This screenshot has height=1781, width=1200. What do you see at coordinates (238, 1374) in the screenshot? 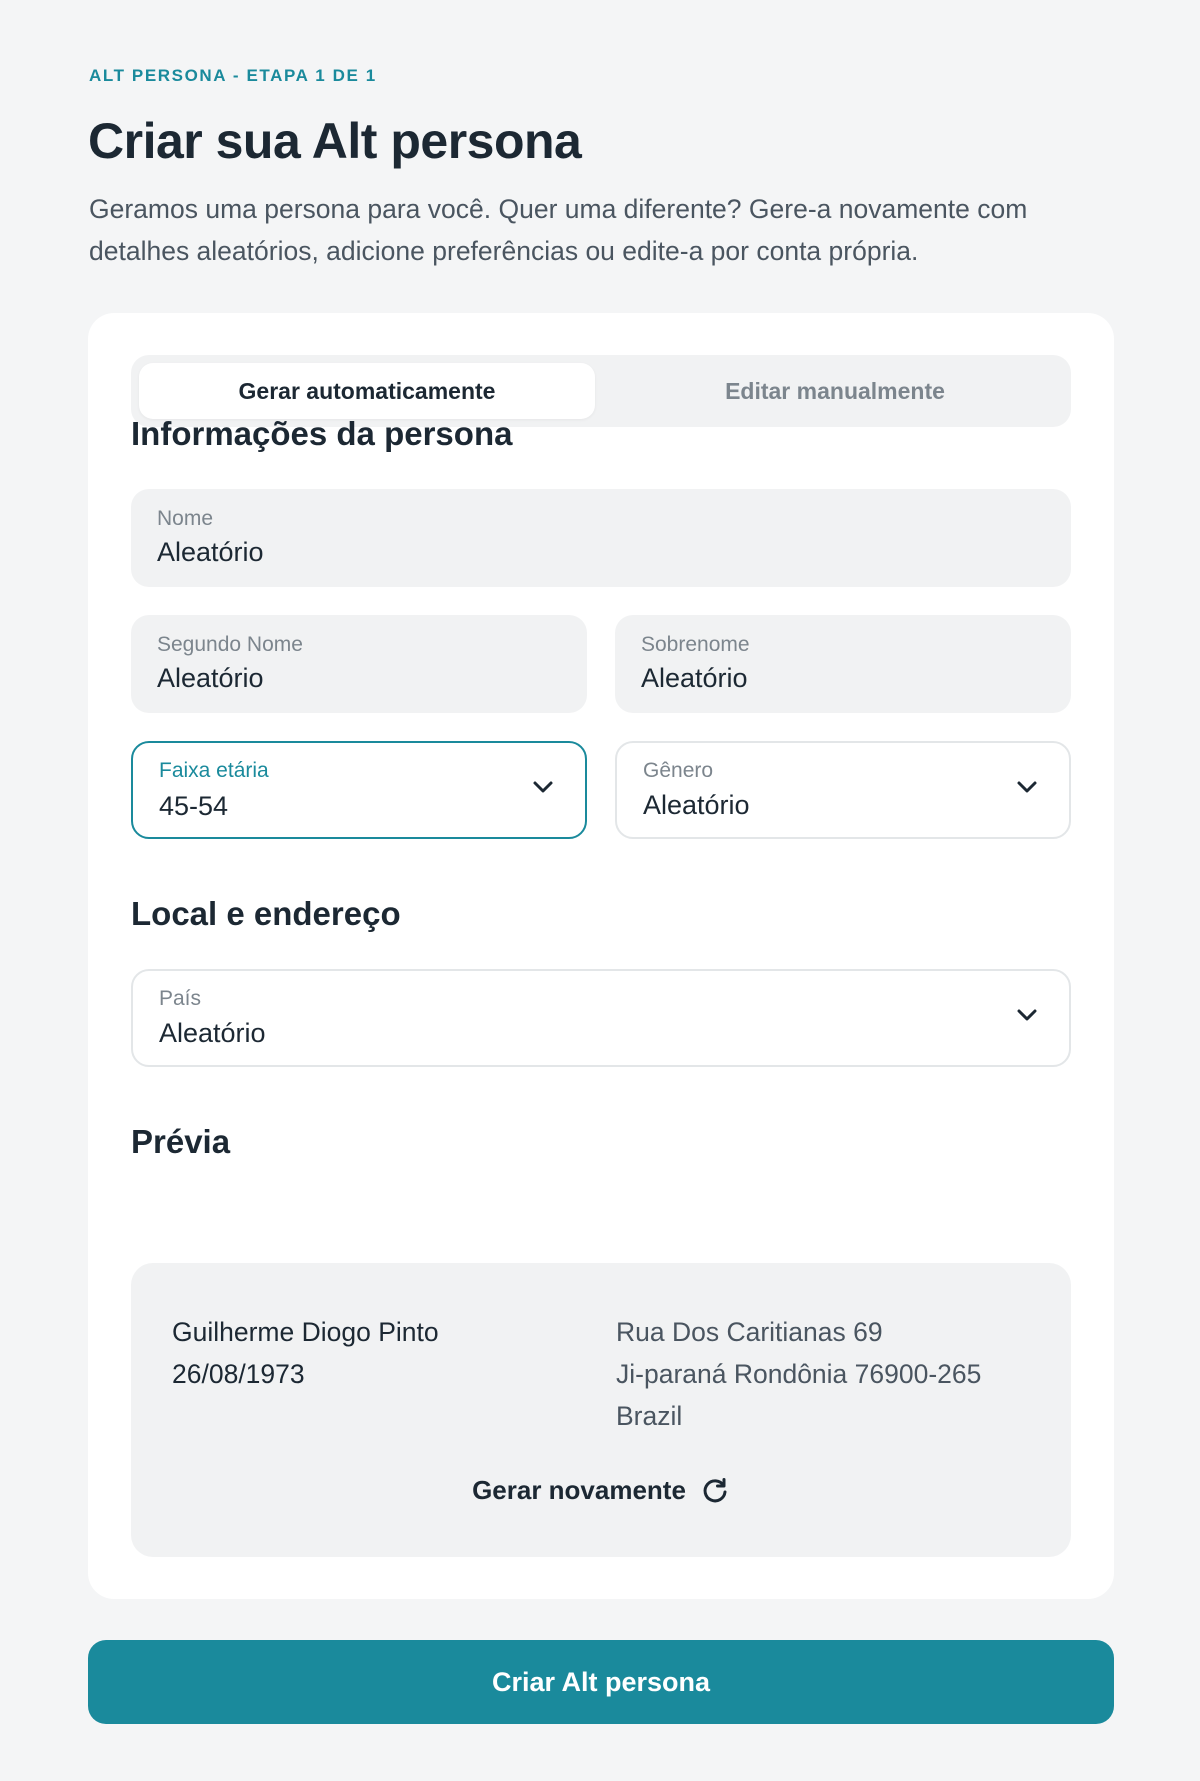
I see `preview-birth-date: 26/08/1973` at bounding box center [238, 1374].